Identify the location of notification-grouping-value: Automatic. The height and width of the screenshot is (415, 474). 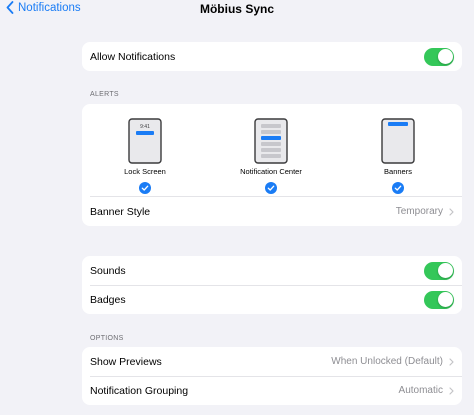
(426, 390).